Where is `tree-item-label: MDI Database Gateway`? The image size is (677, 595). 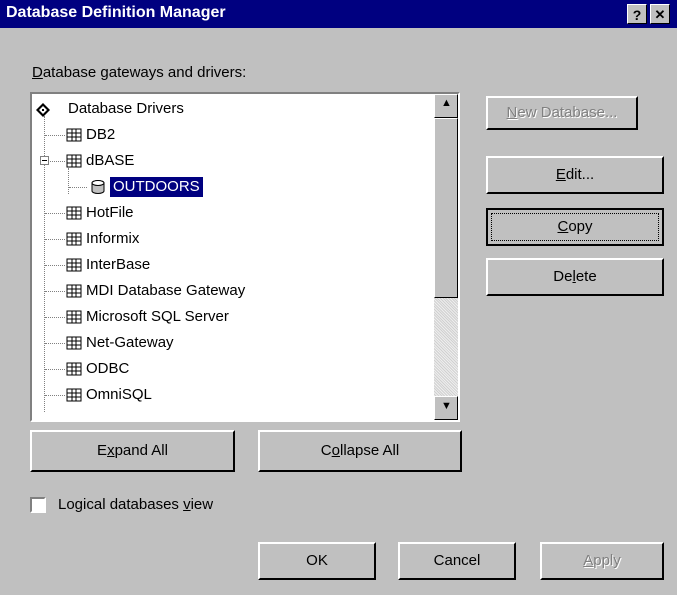 tree-item-label: MDI Database Gateway is located at coordinates (166, 290).